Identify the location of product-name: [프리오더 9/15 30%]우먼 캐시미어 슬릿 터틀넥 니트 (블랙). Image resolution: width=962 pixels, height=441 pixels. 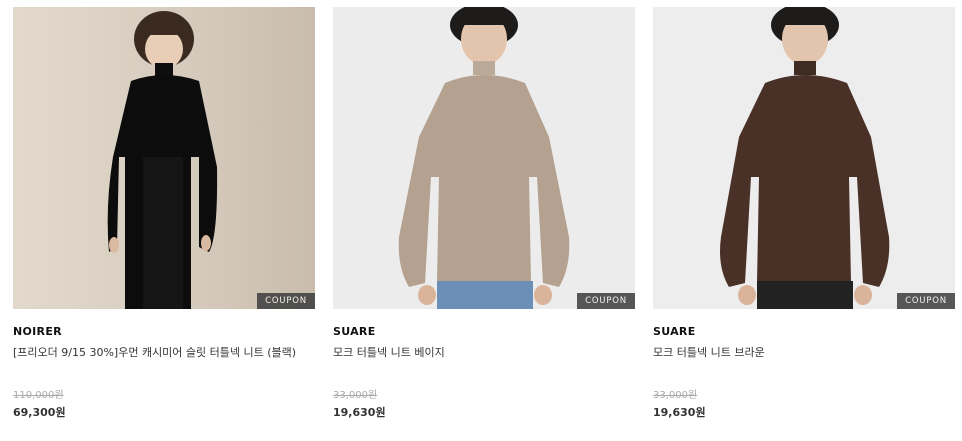
(154, 352).